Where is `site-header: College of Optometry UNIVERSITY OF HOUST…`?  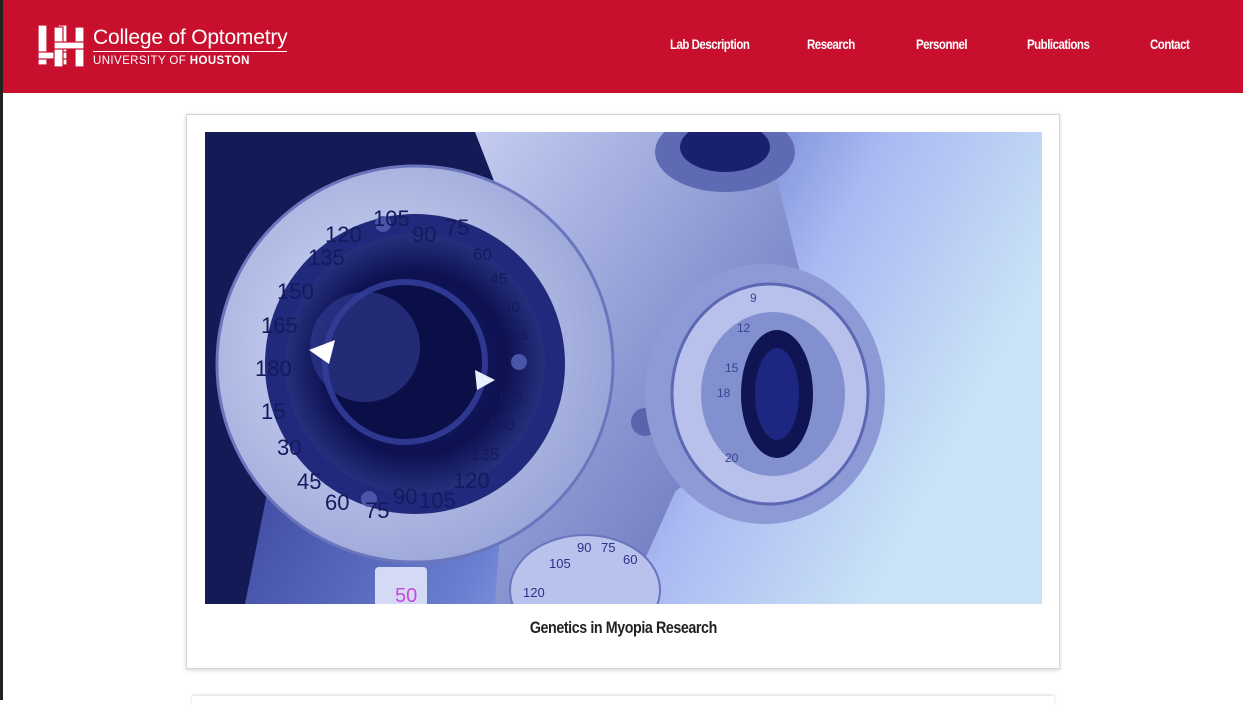 site-header: College of Optometry UNIVERSITY OF HOUST… is located at coordinates (623, 46).